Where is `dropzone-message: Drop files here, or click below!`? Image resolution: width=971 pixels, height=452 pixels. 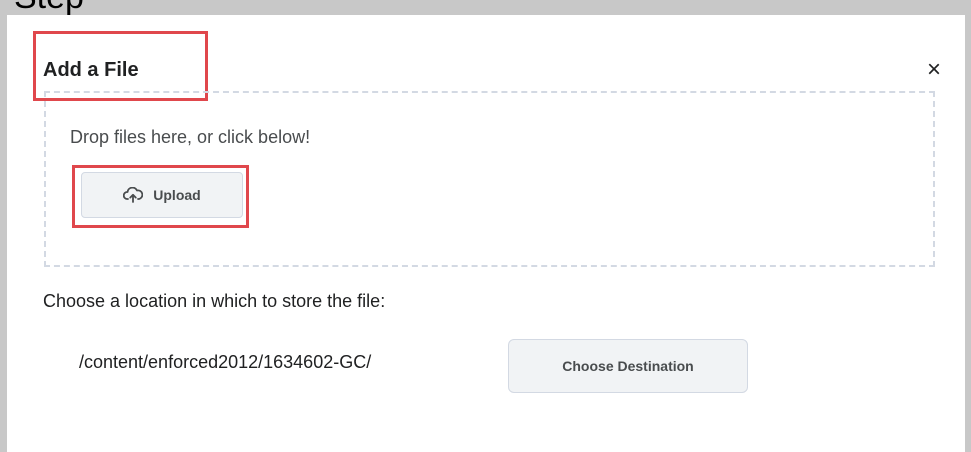 dropzone-message: Drop files here, or click below! is located at coordinates (190, 137).